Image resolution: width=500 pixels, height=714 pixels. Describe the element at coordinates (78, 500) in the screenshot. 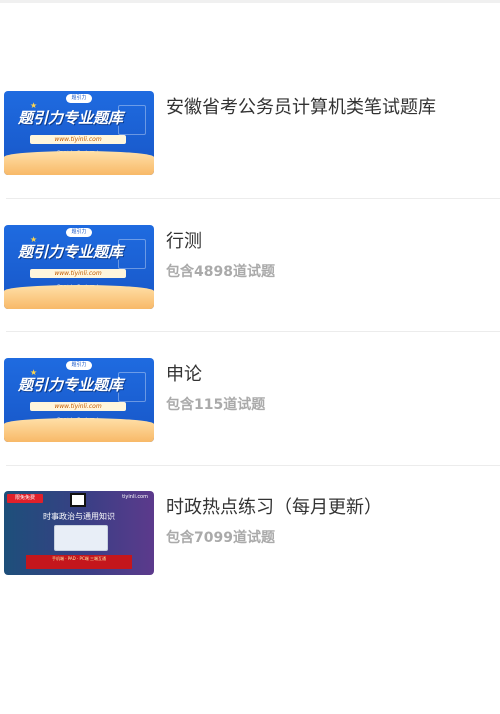

I see `qr-code-icon` at that location.